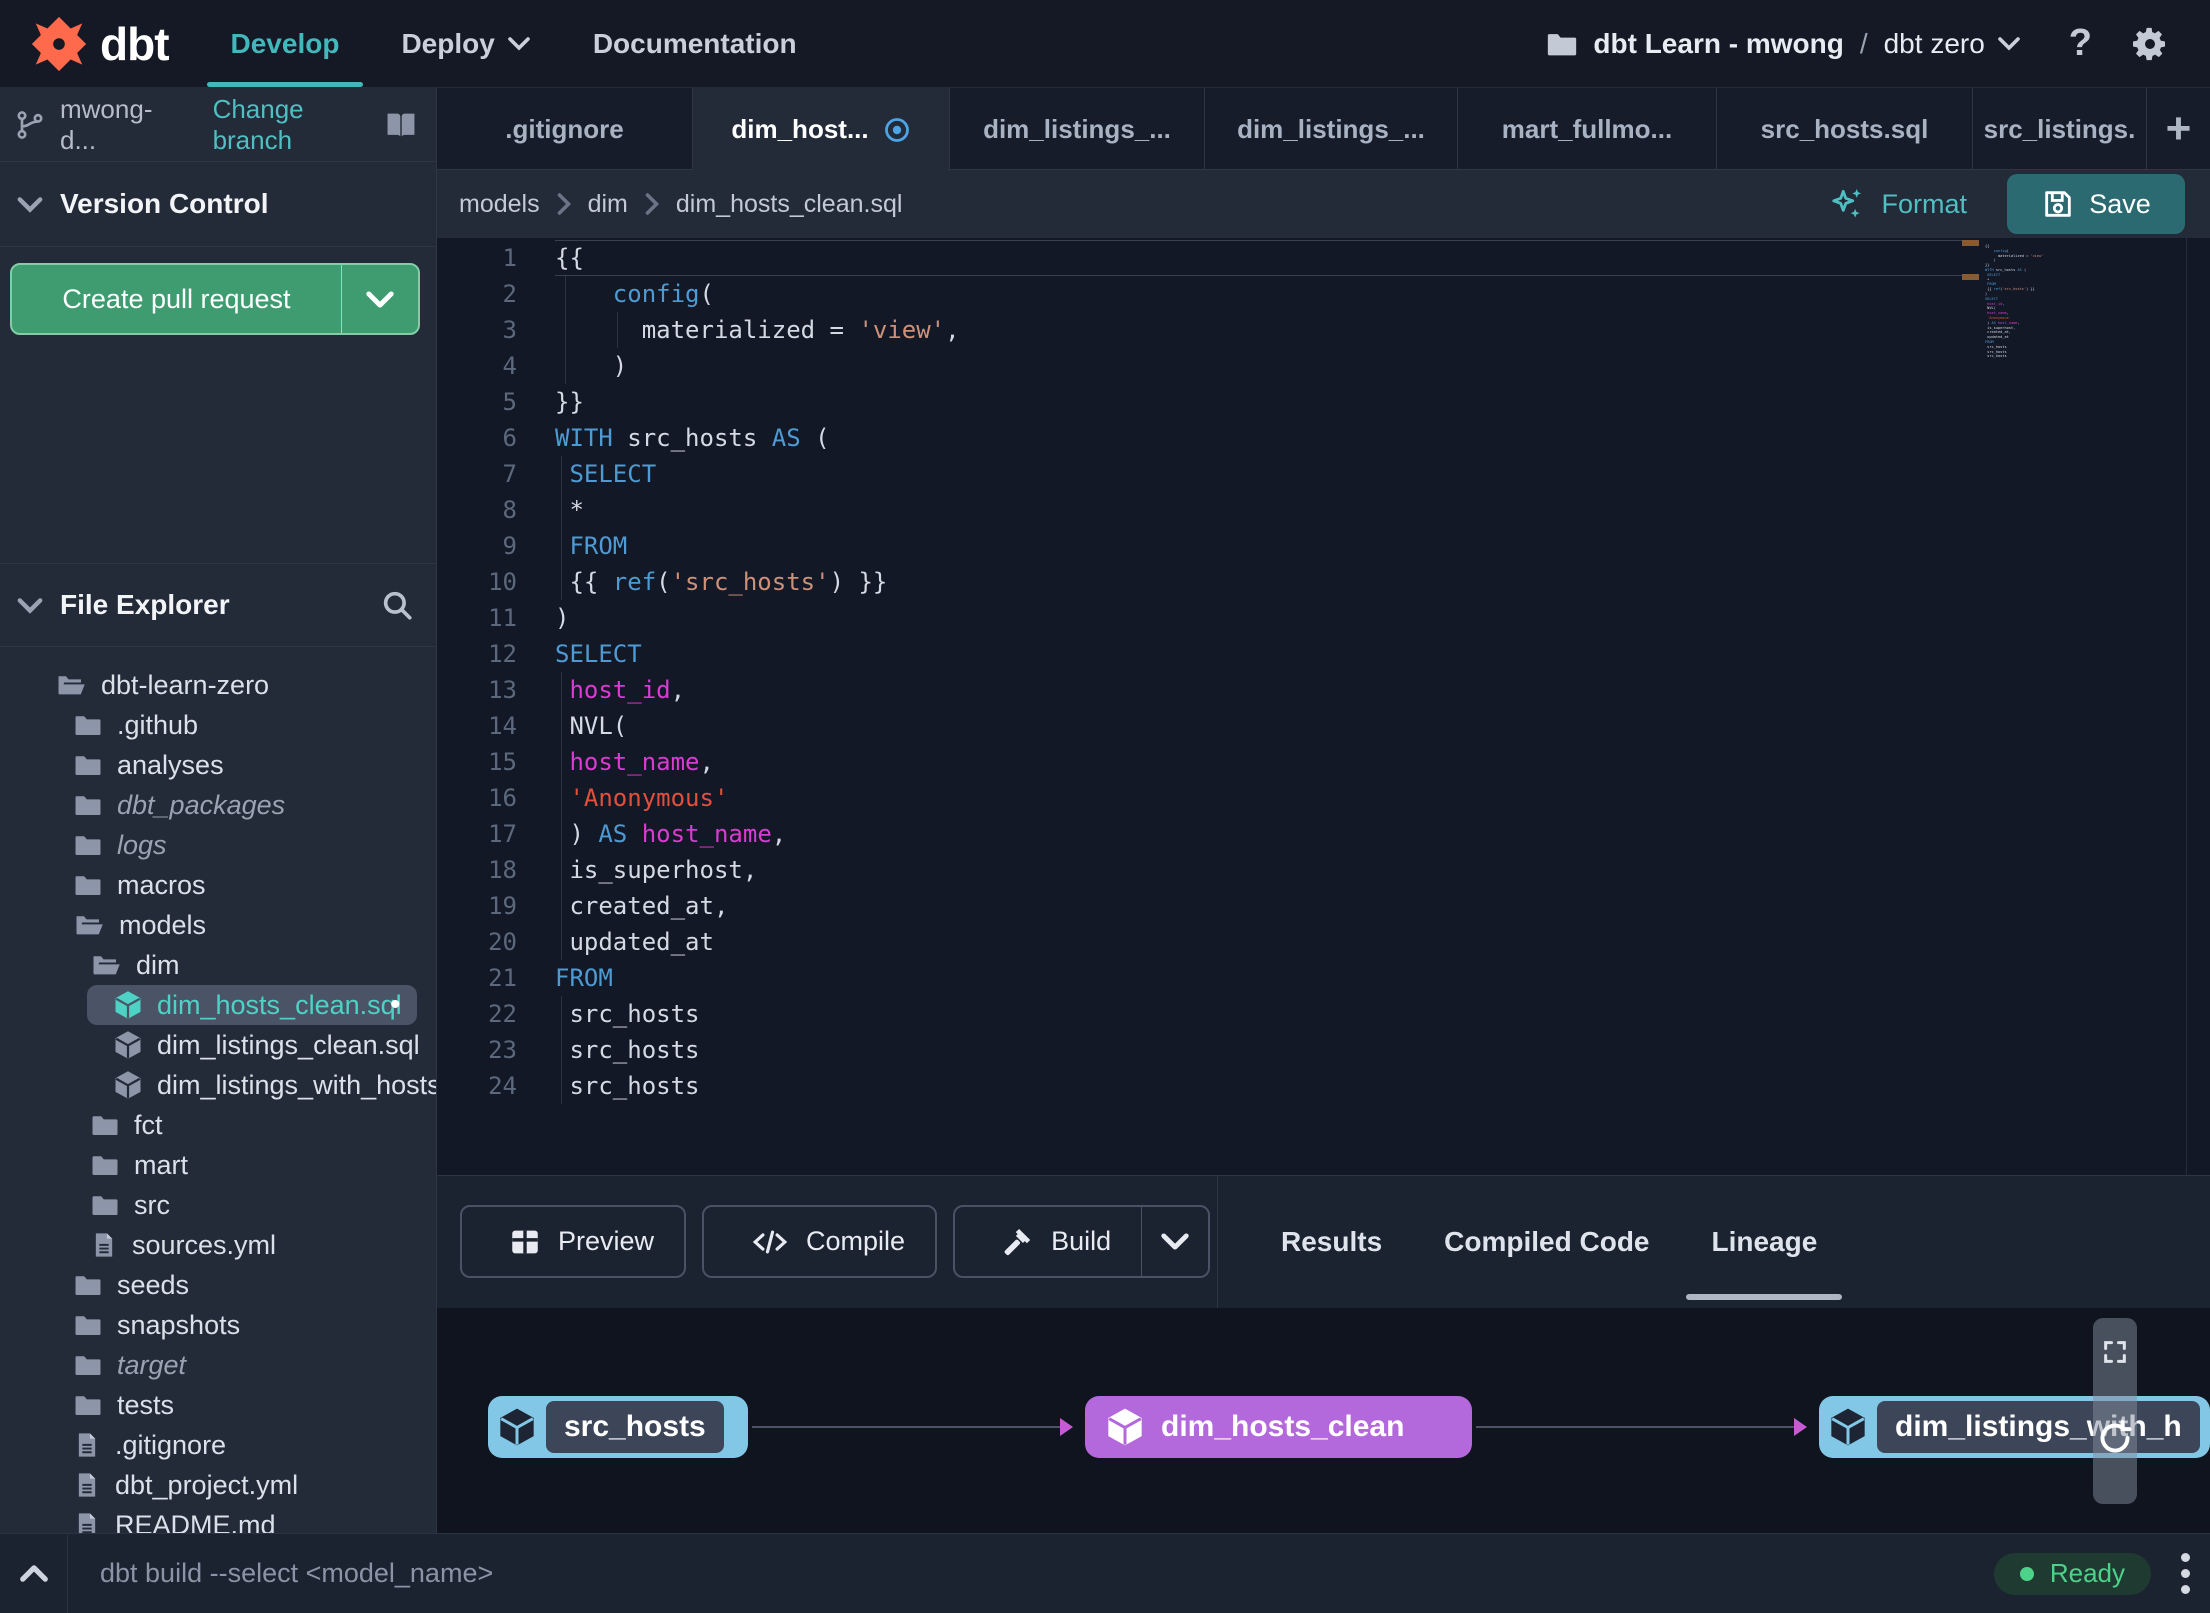  What do you see at coordinates (1082, 1241) in the screenshot?
I see `build-button: Build` at bounding box center [1082, 1241].